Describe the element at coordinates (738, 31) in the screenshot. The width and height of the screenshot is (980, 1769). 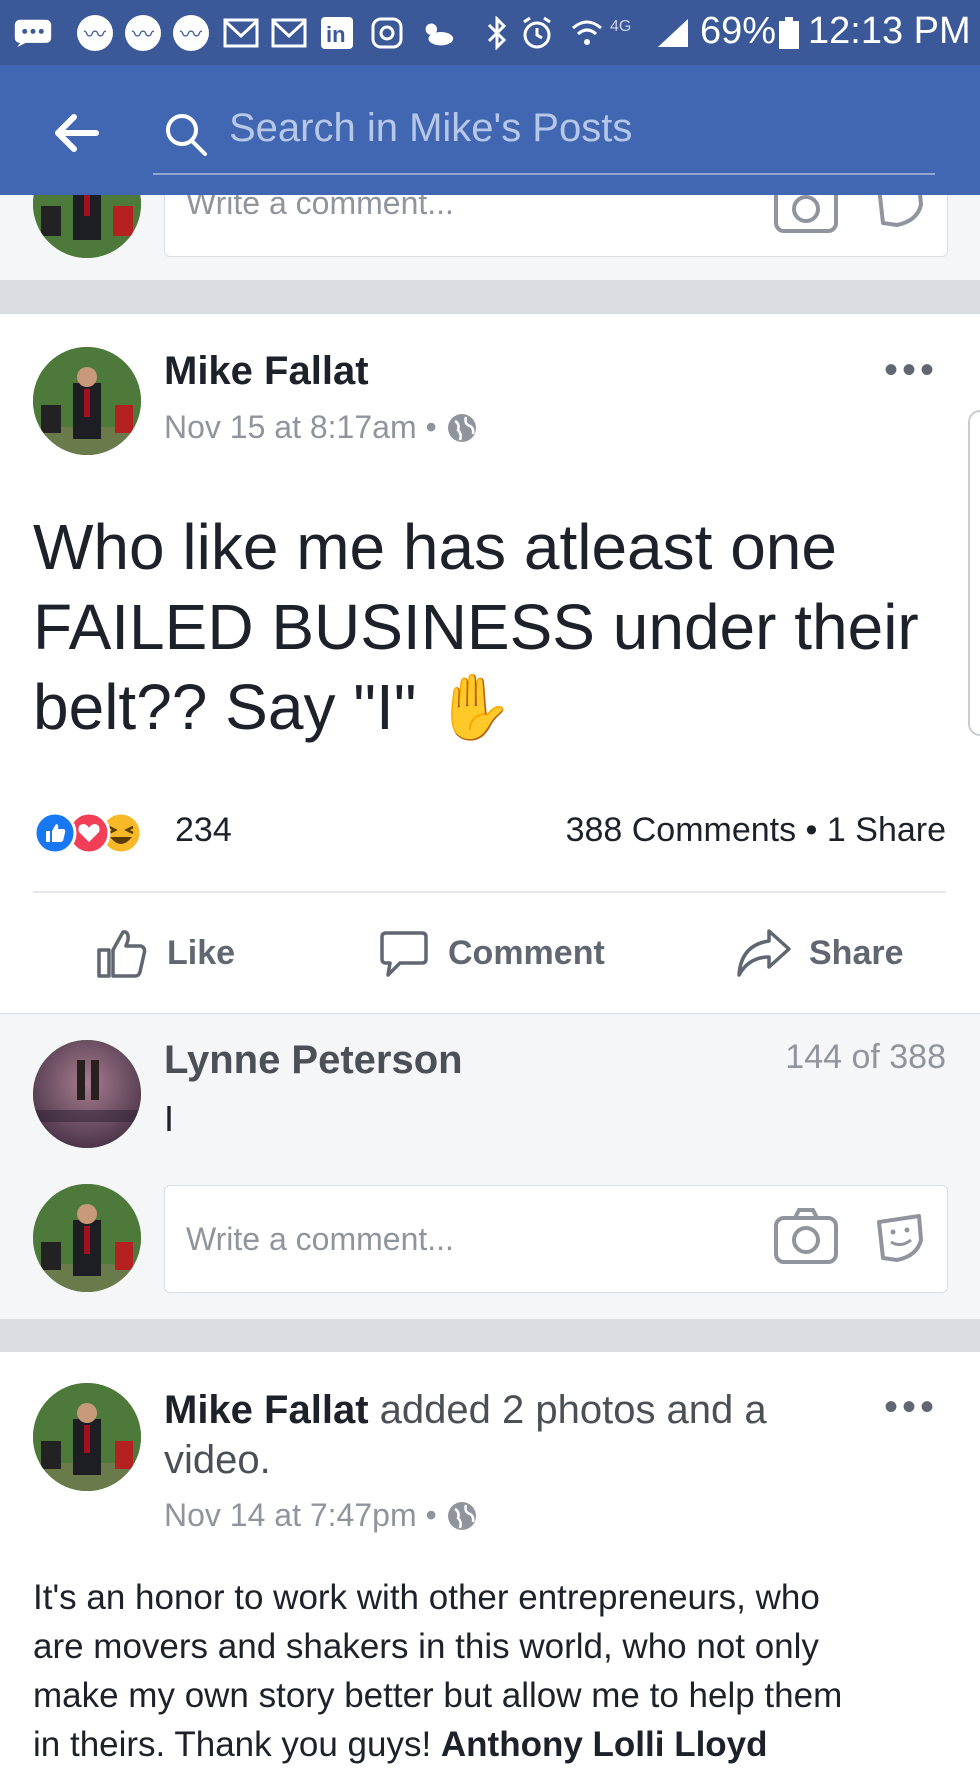
I see `battery-percent: 69%` at that location.